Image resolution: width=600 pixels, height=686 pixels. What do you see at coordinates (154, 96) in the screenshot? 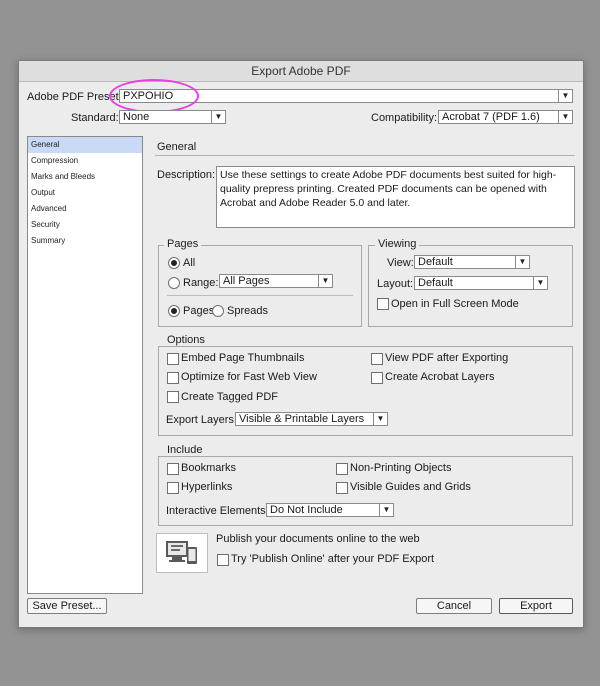
I see `highlight-circle` at bounding box center [154, 96].